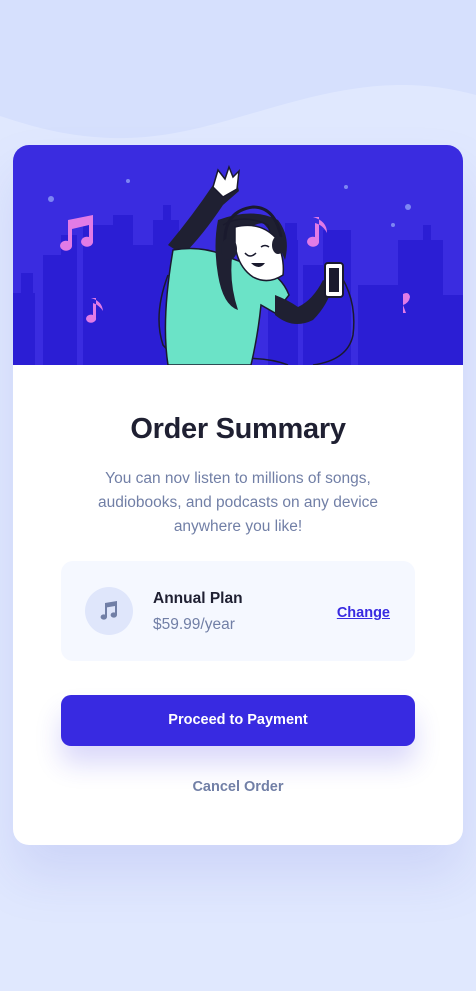 The height and width of the screenshot is (991, 476). Describe the element at coordinates (363, 613) in the screenshot. I see `change-plan-link: Change` at that location.